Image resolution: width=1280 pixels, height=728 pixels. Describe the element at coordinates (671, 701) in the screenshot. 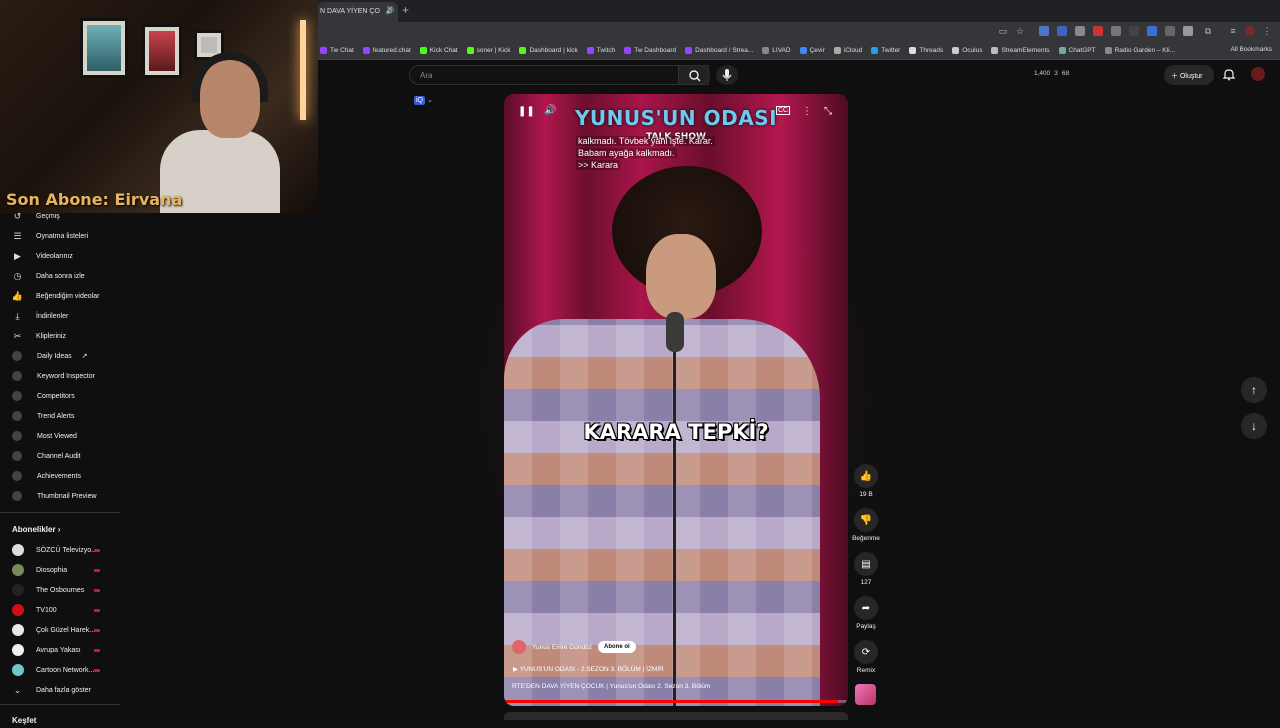

I see `progress-fill` at that location.